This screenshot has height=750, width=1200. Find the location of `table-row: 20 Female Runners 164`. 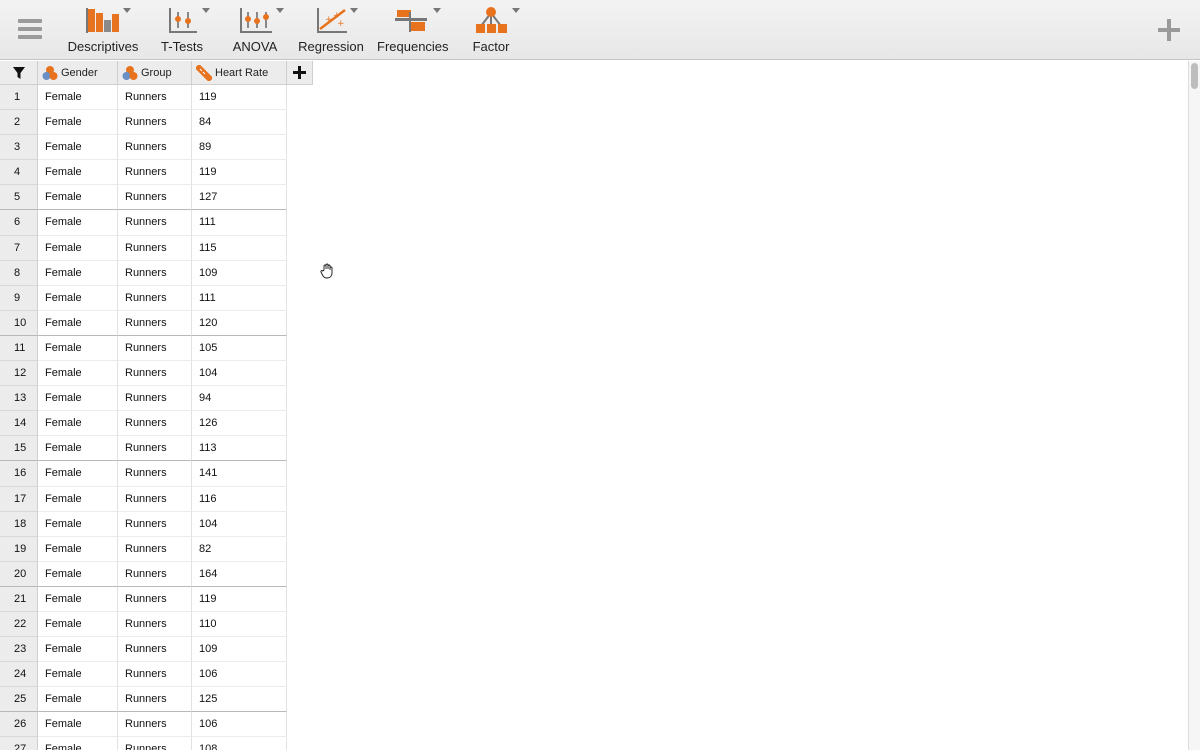

table-row: 20 Female Runners 164 is located at coordinates (144, 574).